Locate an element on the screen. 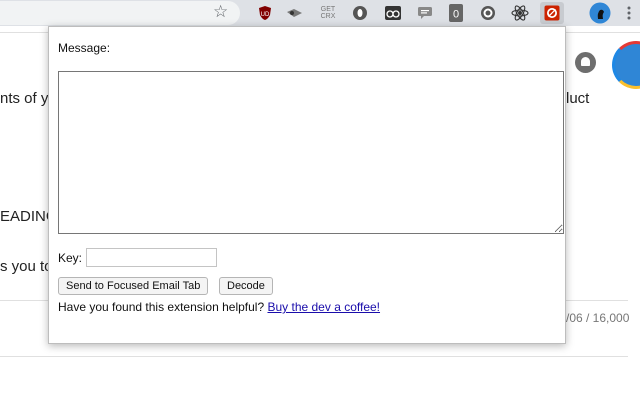 Image resolution: width=640 pixels, height=400 pixels. circle-o-icon is located at coordinates (360, 13).